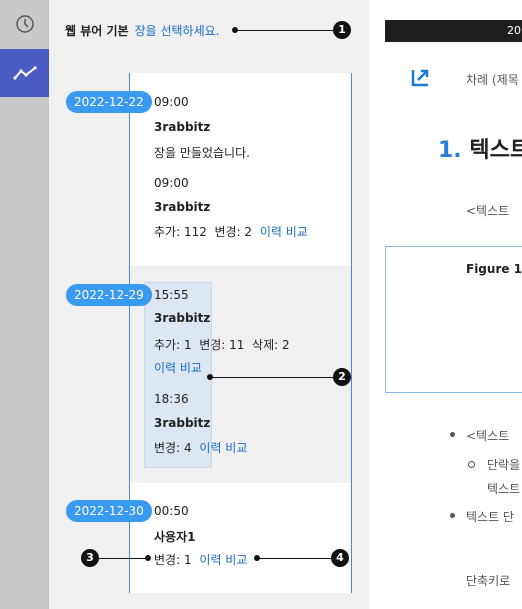 The height and width of the screenshot is (609, 522). What do you see at coordinates (488, 581) in the screenshot?
I see `doc-paragraph: 단축키로` at bounding box center [488, 581].